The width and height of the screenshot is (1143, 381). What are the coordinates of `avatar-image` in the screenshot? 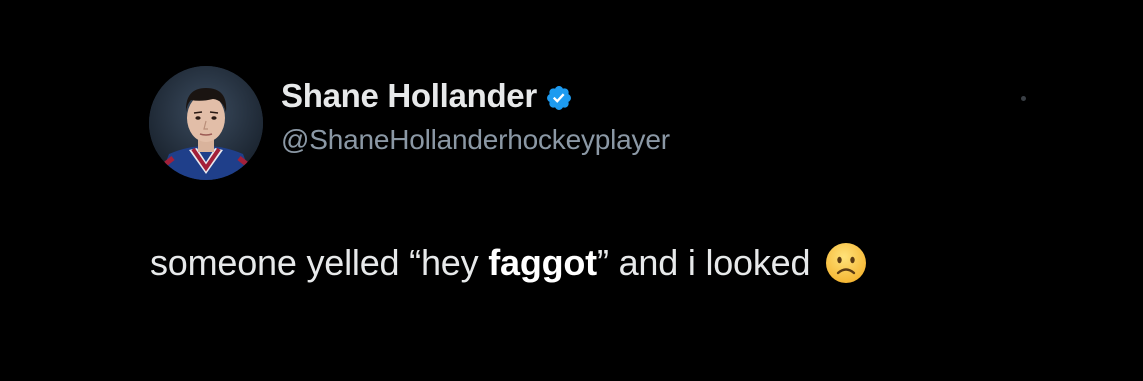 It's located at (206, 123).